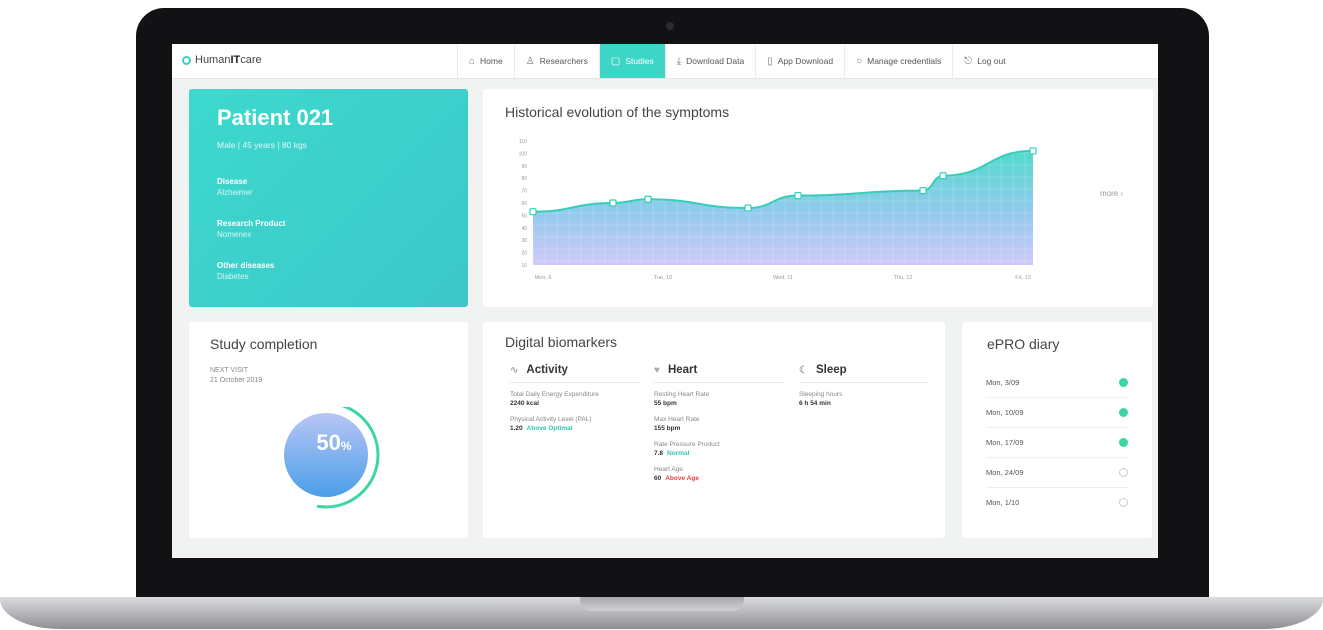 The height and width of the screenshot is (630, 1323). Describe the element at coordinates (682, 394) in the screenshot. I see `metric-label: Resting Heart Rate` at that location.